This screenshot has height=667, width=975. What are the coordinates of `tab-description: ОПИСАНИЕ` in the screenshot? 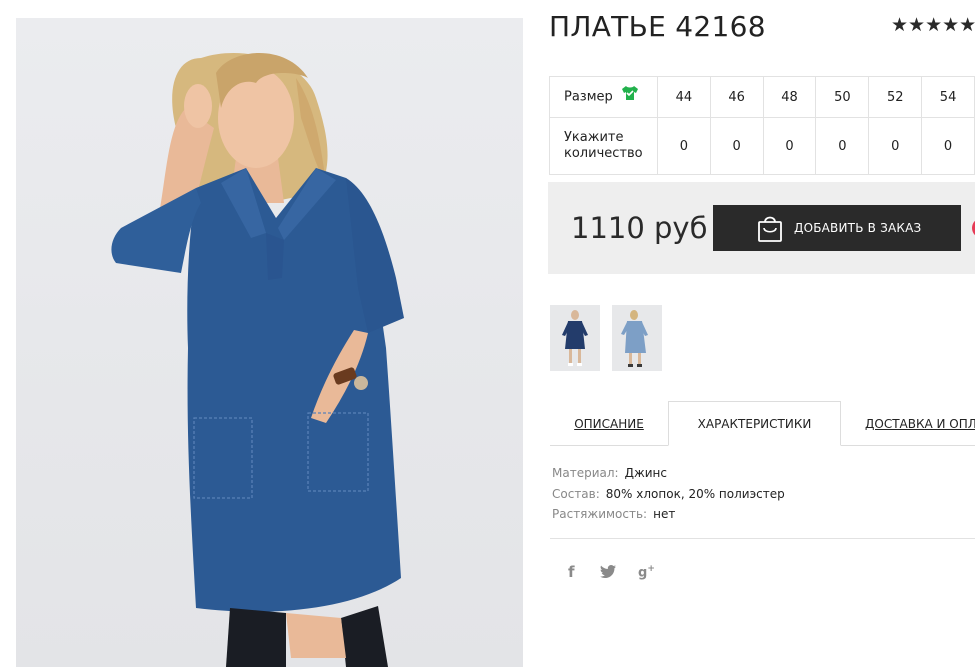 It's located at (609, 423).